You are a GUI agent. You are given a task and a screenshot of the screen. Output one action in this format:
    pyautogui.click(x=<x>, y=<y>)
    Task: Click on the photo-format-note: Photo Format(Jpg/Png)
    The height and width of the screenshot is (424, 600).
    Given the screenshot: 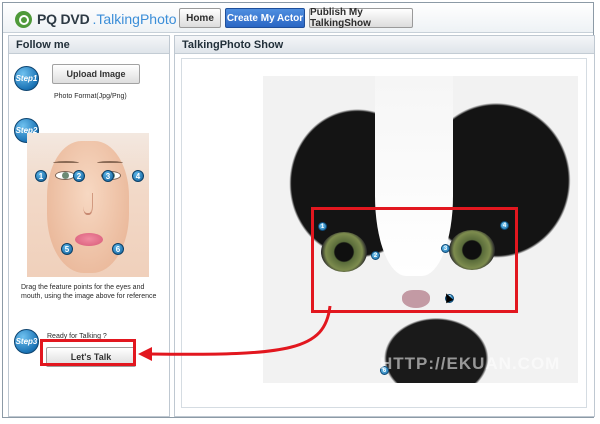 What is the action you would take?
    pyautogui.click(x=90, y=96)
    